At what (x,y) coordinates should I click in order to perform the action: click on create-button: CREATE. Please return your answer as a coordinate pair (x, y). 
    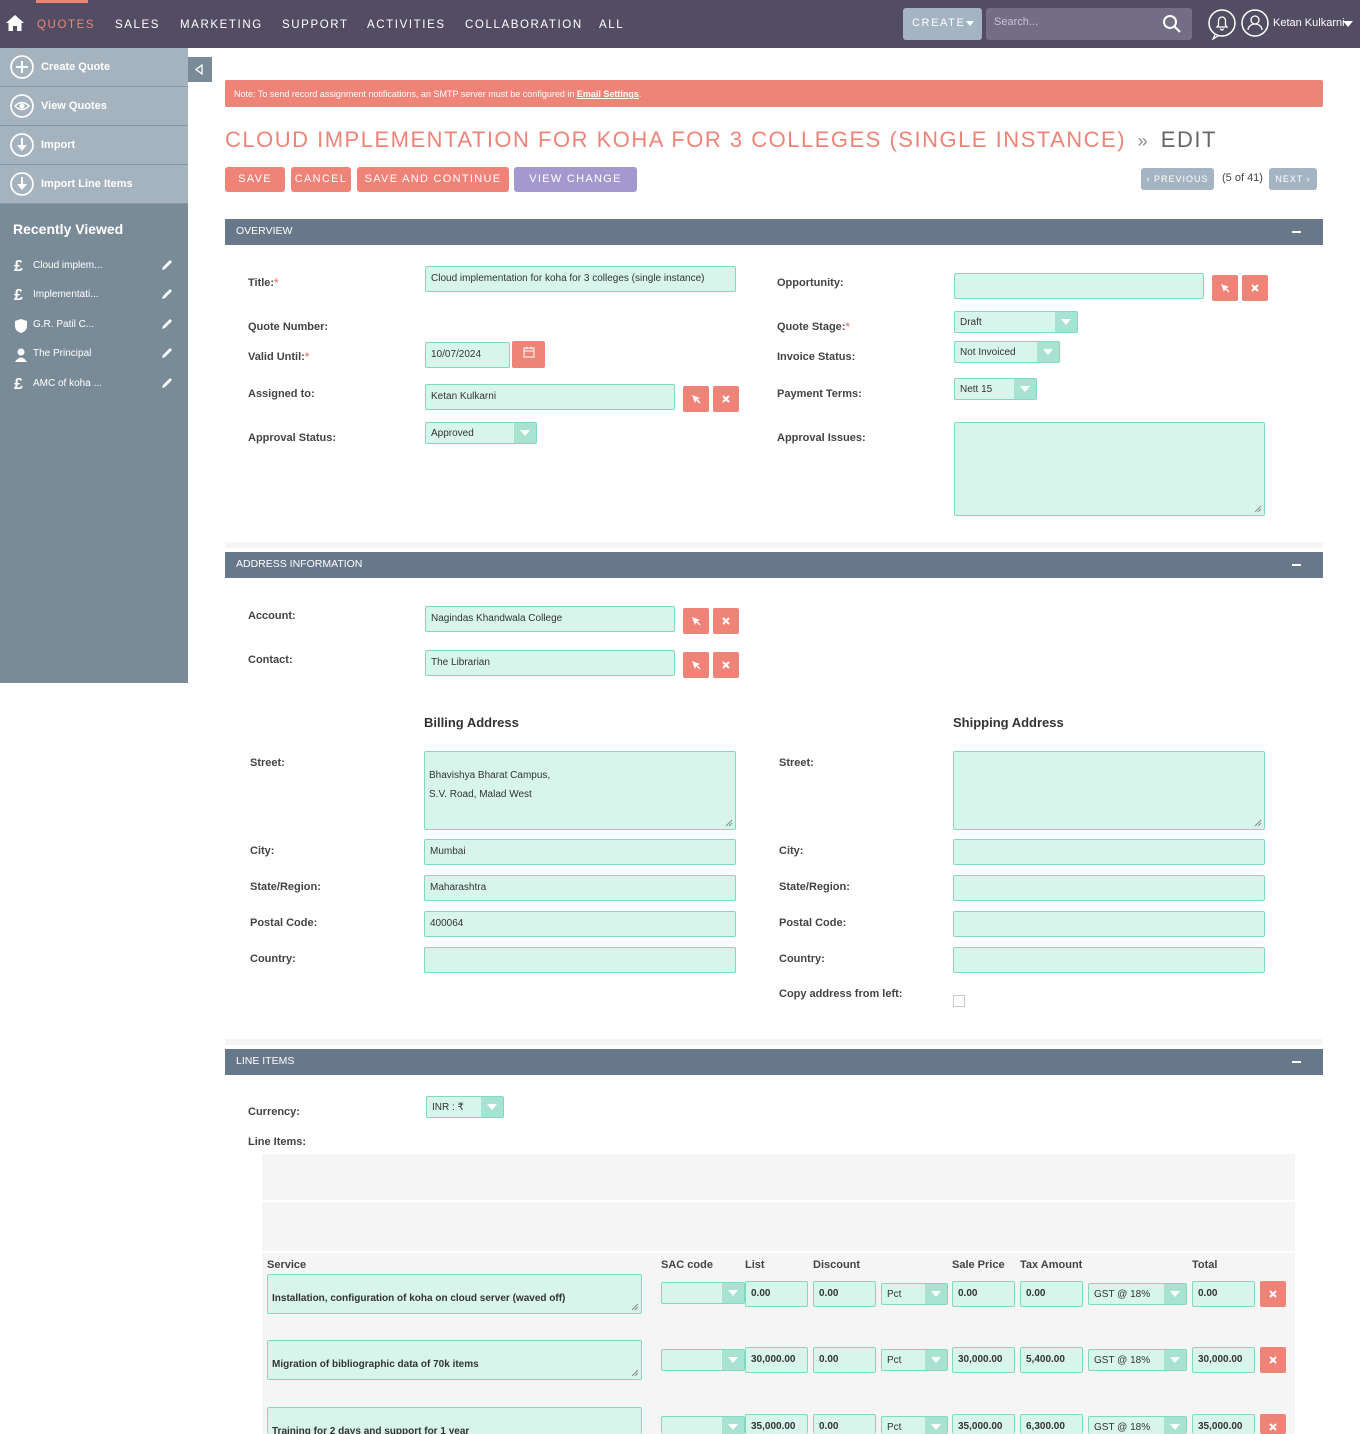
    Looking at the image, I should click on (942, 24).